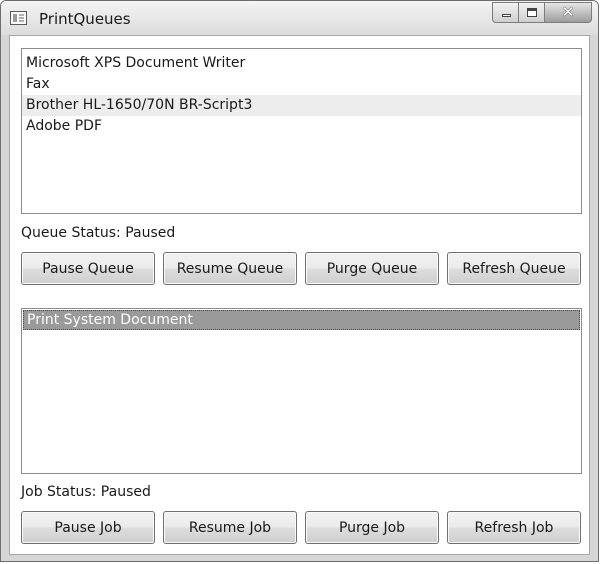  I want to click on window-title: PrintQueues, so click(85, 19).